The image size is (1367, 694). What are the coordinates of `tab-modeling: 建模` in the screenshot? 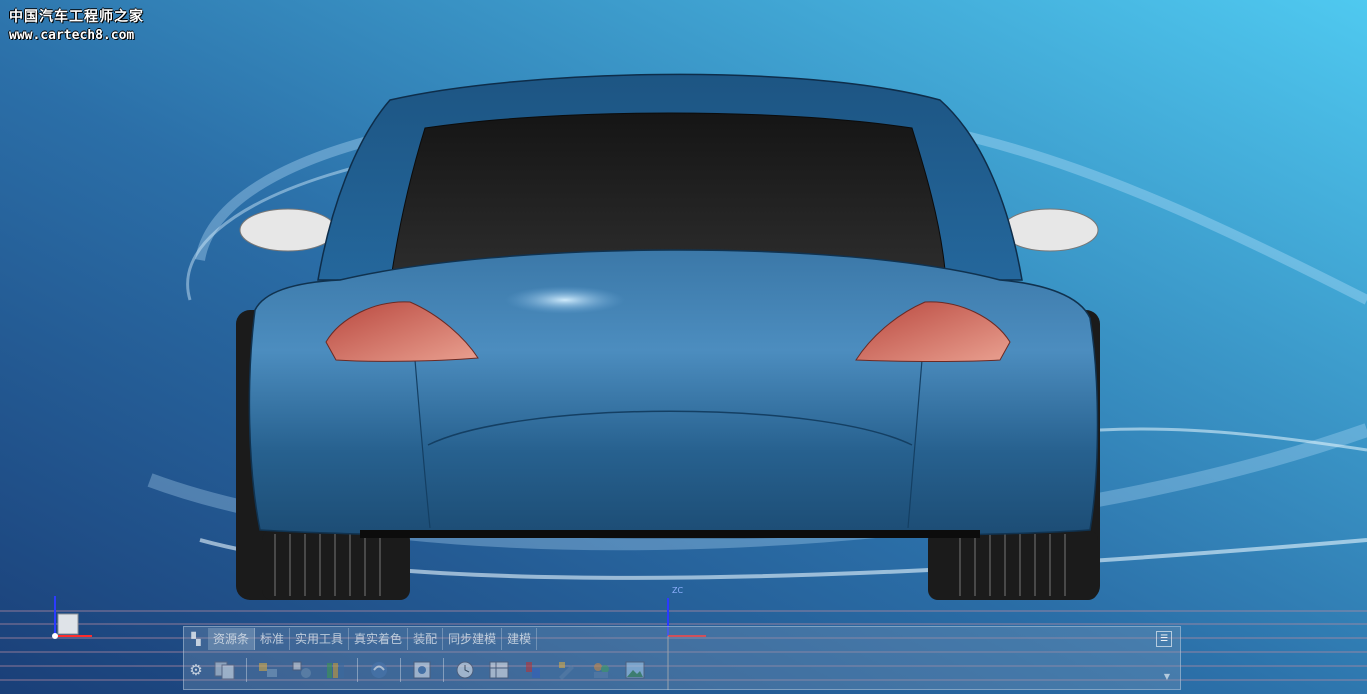 It's located at (520, 639).